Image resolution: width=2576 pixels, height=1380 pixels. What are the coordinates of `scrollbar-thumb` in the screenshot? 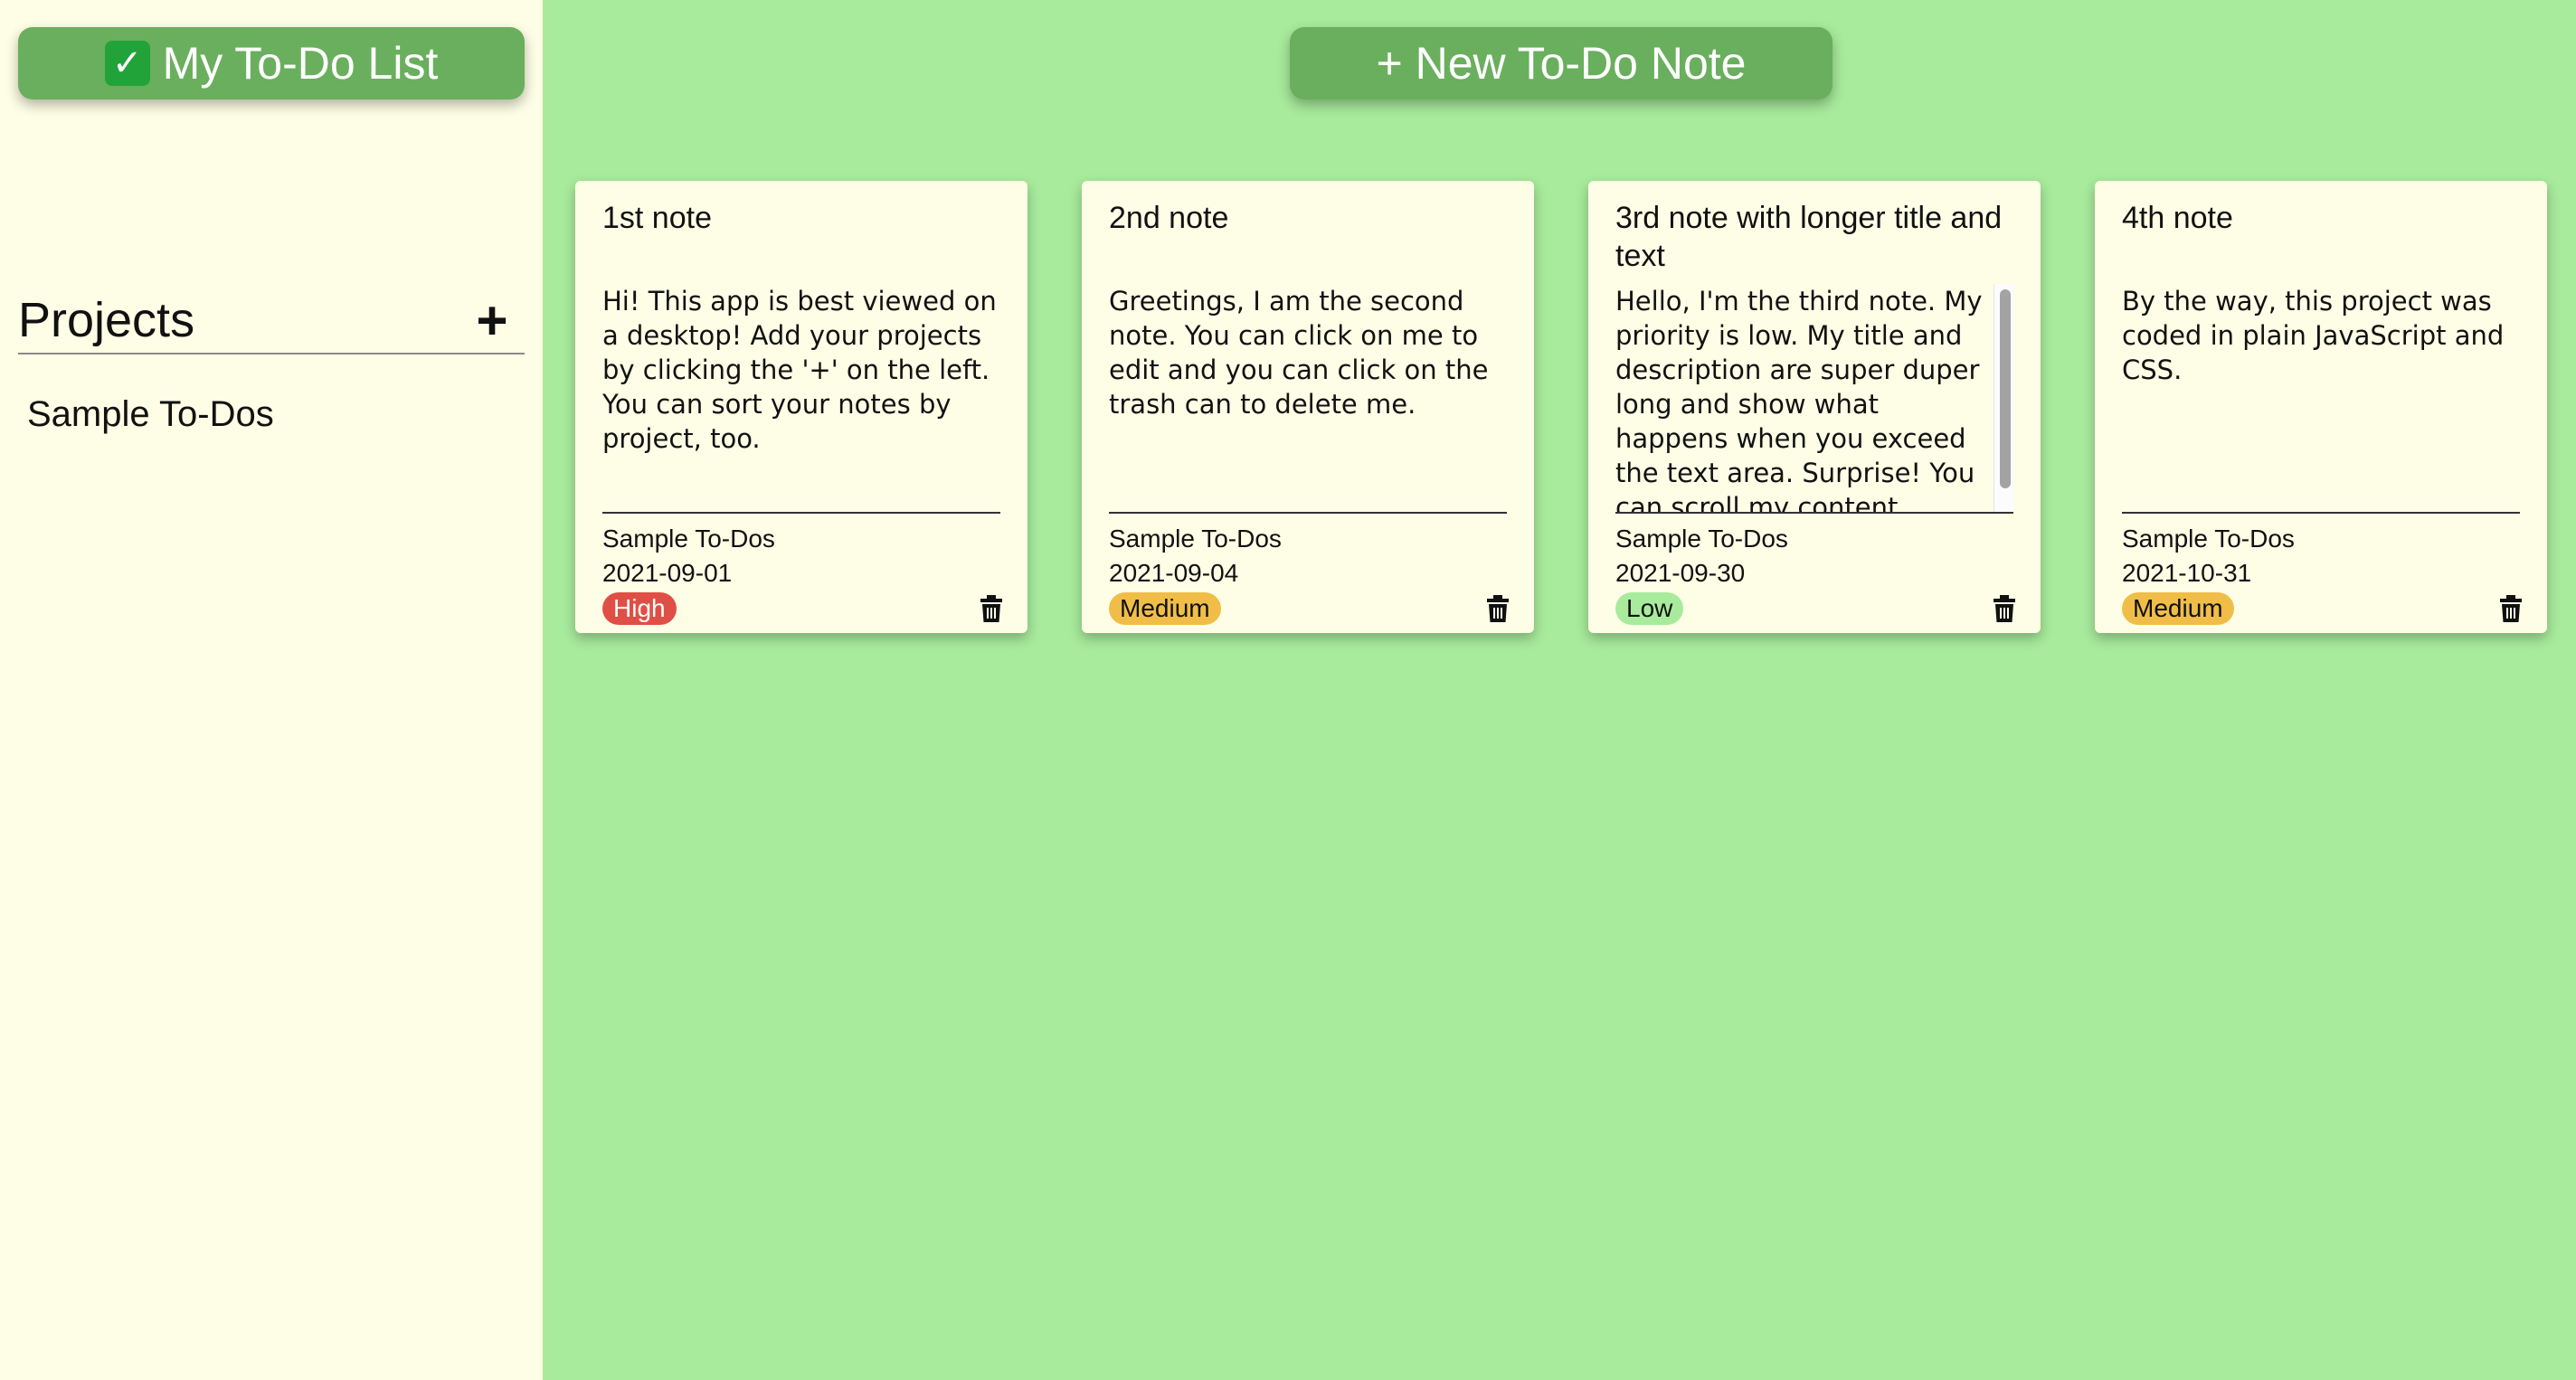 It's located at (2005, 388).